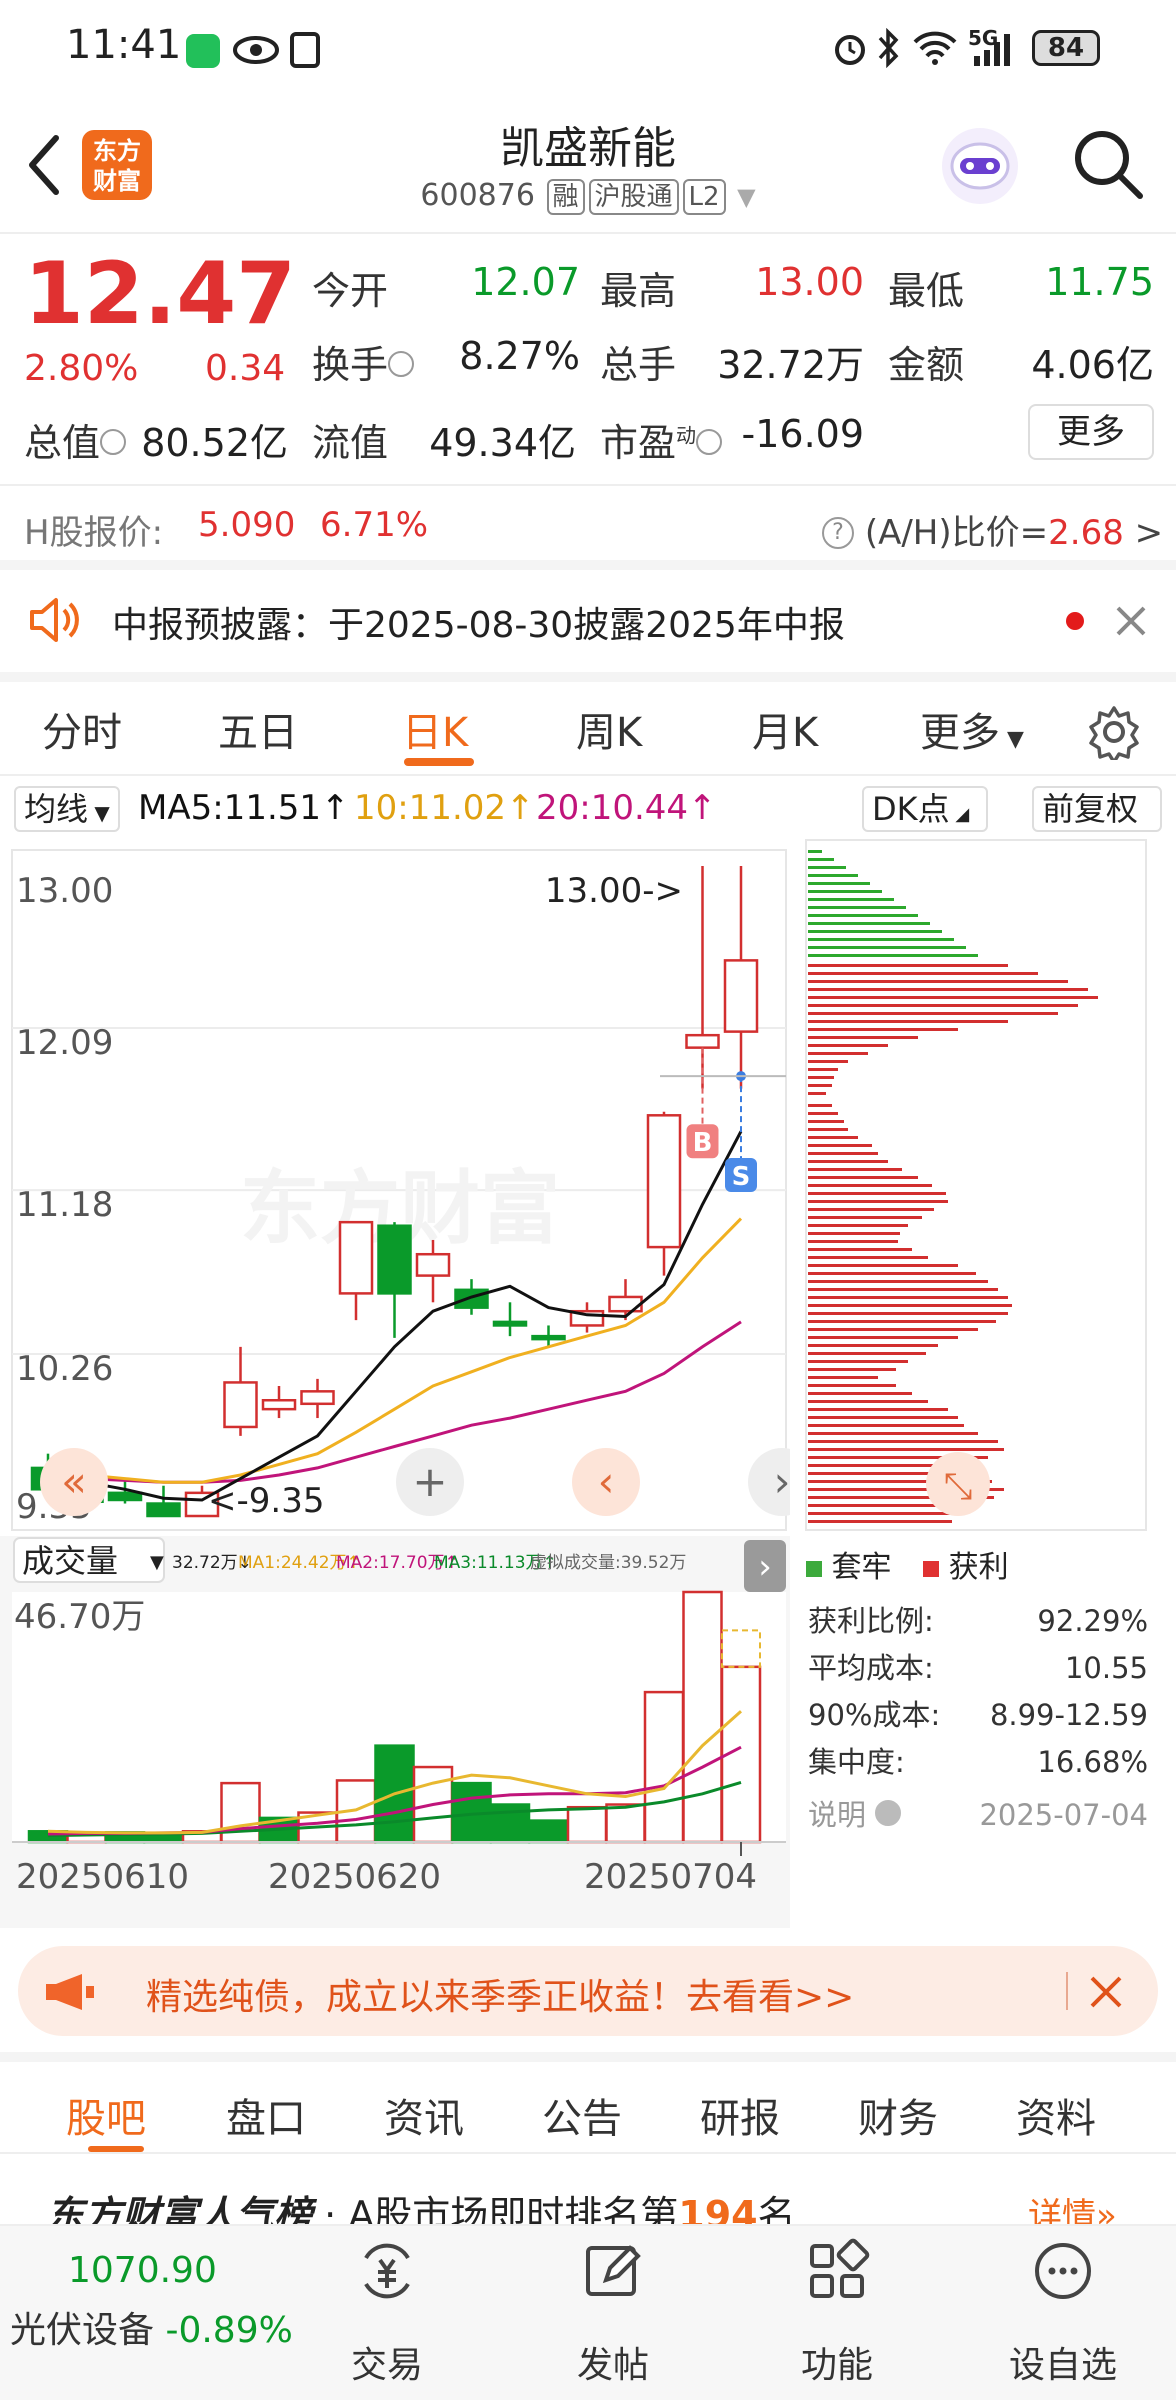  I want to click on search-icon, so click(1108, 164).